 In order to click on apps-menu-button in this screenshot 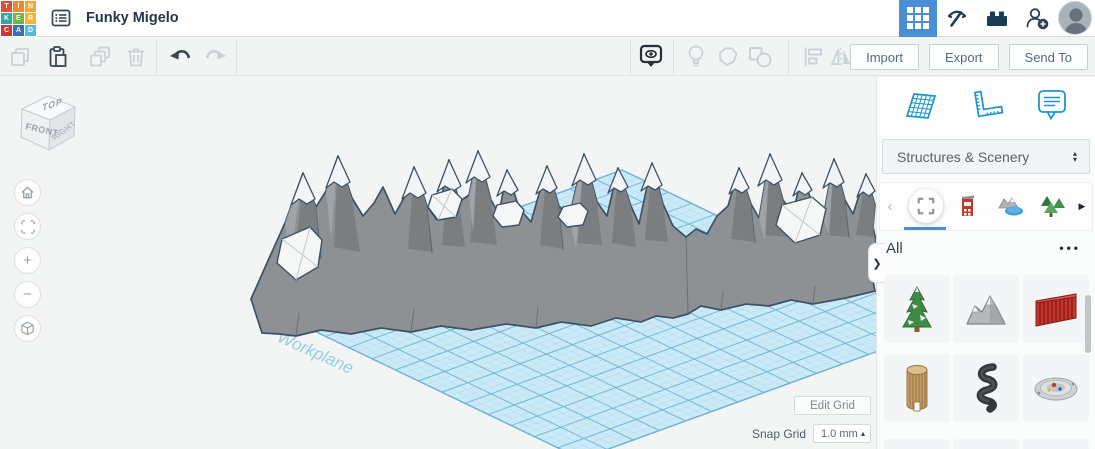, I will do `click(918, 18)`.